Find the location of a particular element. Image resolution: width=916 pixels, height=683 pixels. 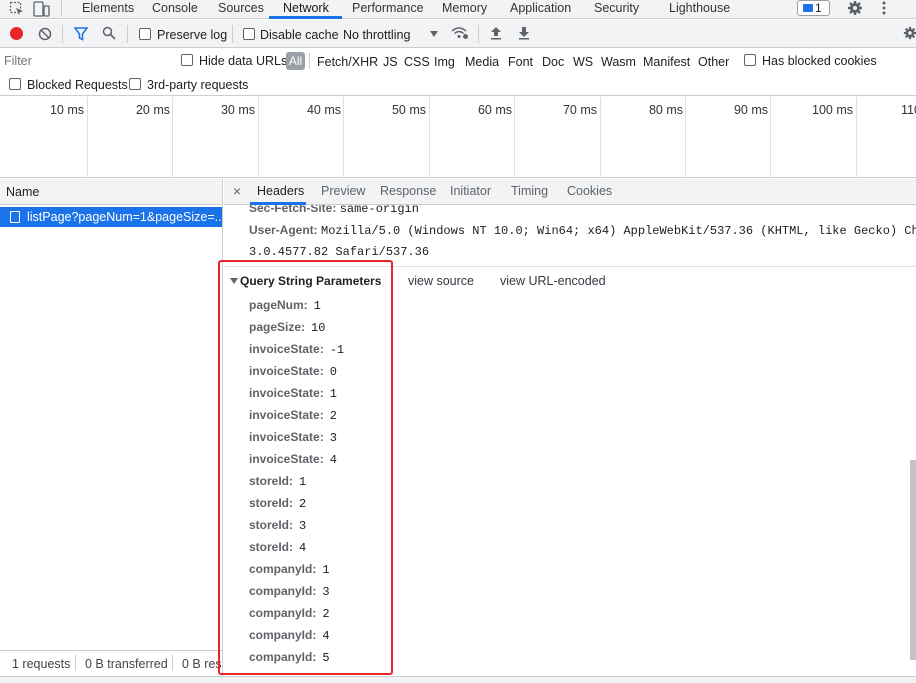

param-value: -1 is located at coordinates (337, 350).